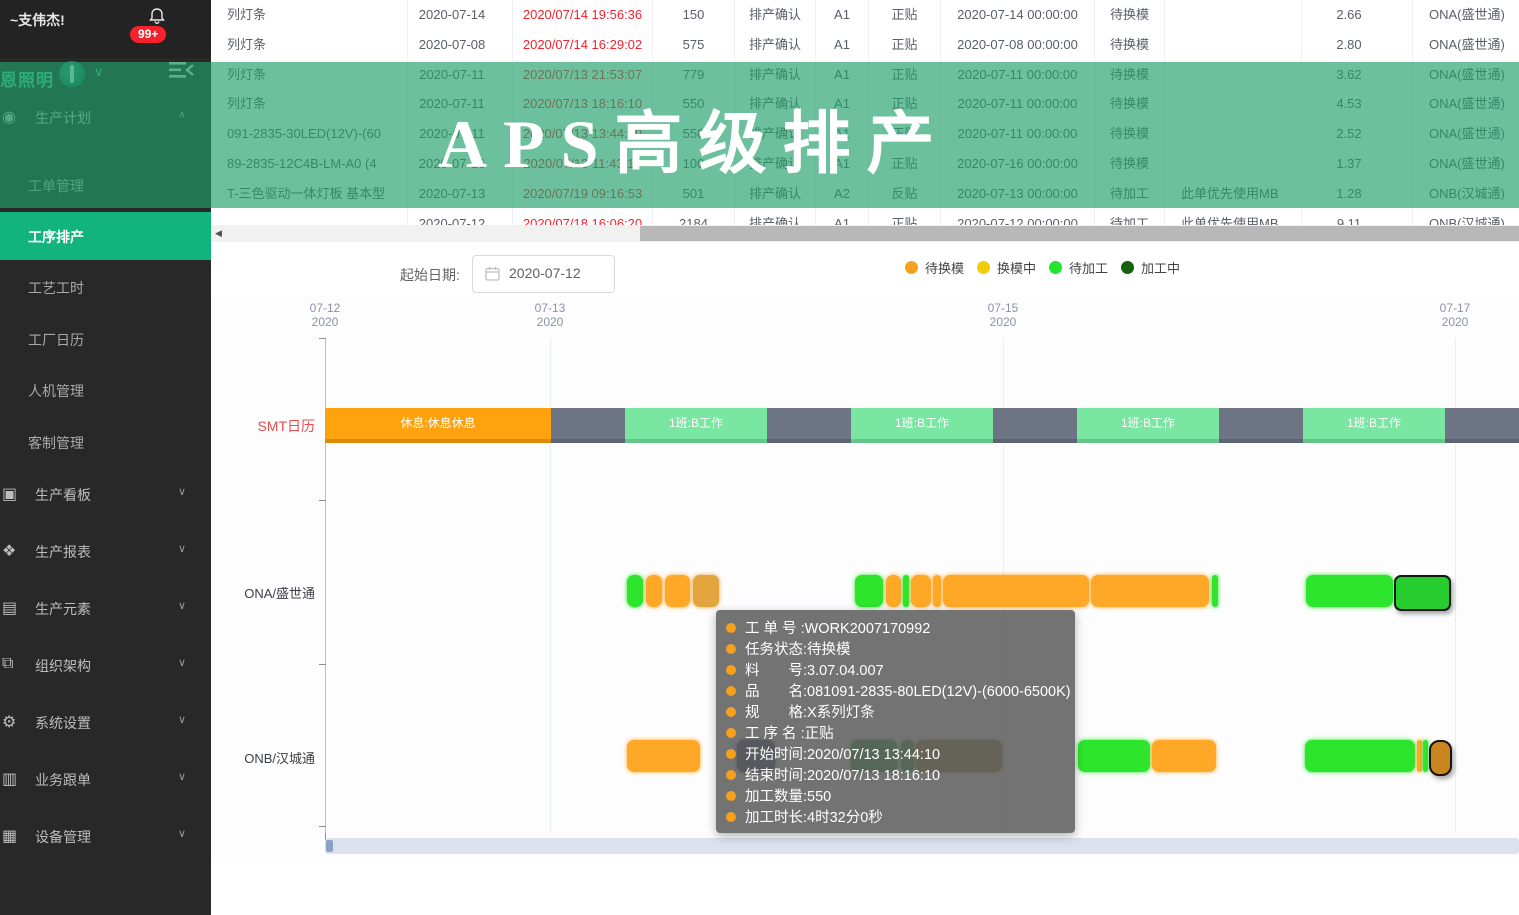  What do you see at coordinates (279, 758) in the screenshot?
I see `gantt-row-label: ONB/汉城通` at bounding box center [279, 758].